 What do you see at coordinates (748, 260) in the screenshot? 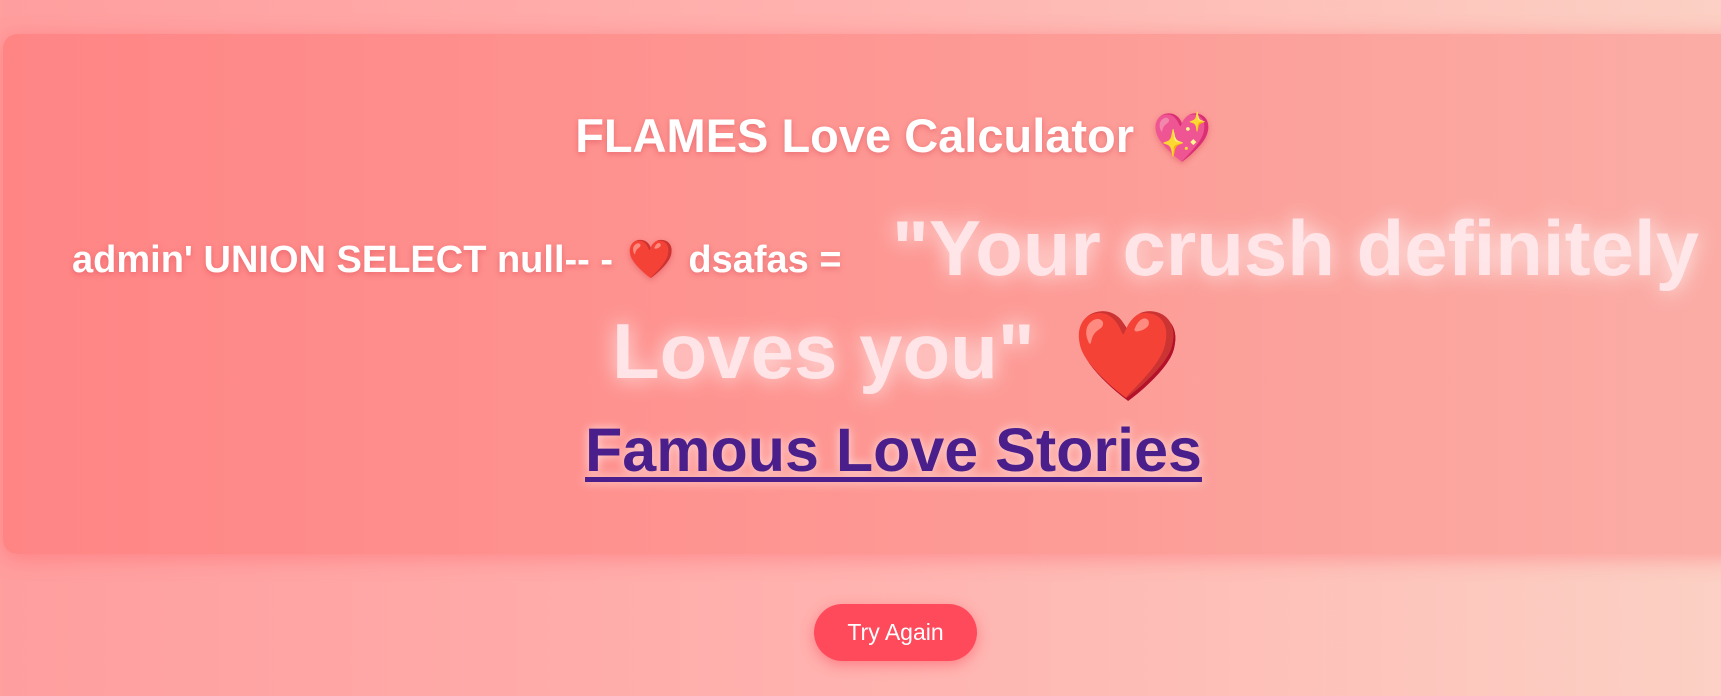
I see `name2-text: dsafas` at bounding box center [748, 260].